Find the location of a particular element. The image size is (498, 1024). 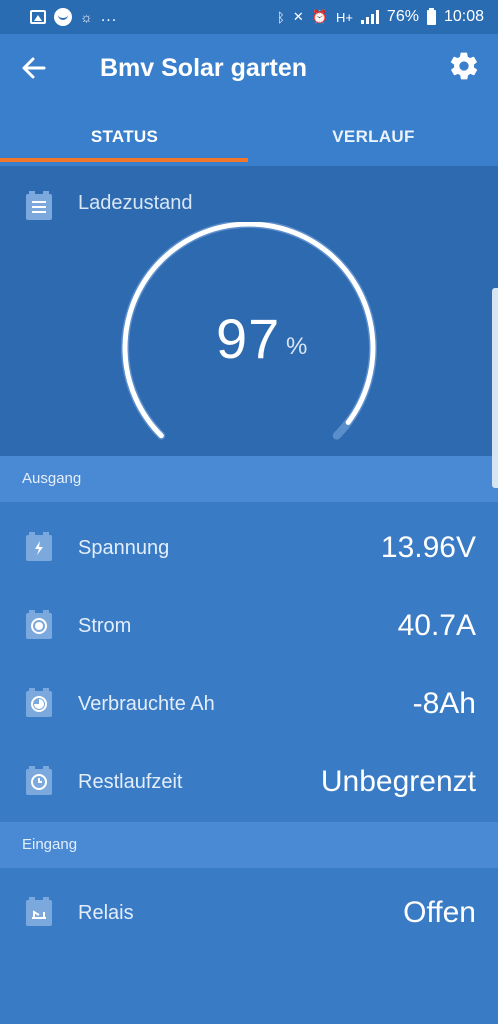

app-bar: Bmv Solar garten STATUS VERLAUF is located at coordinates (249, 100).